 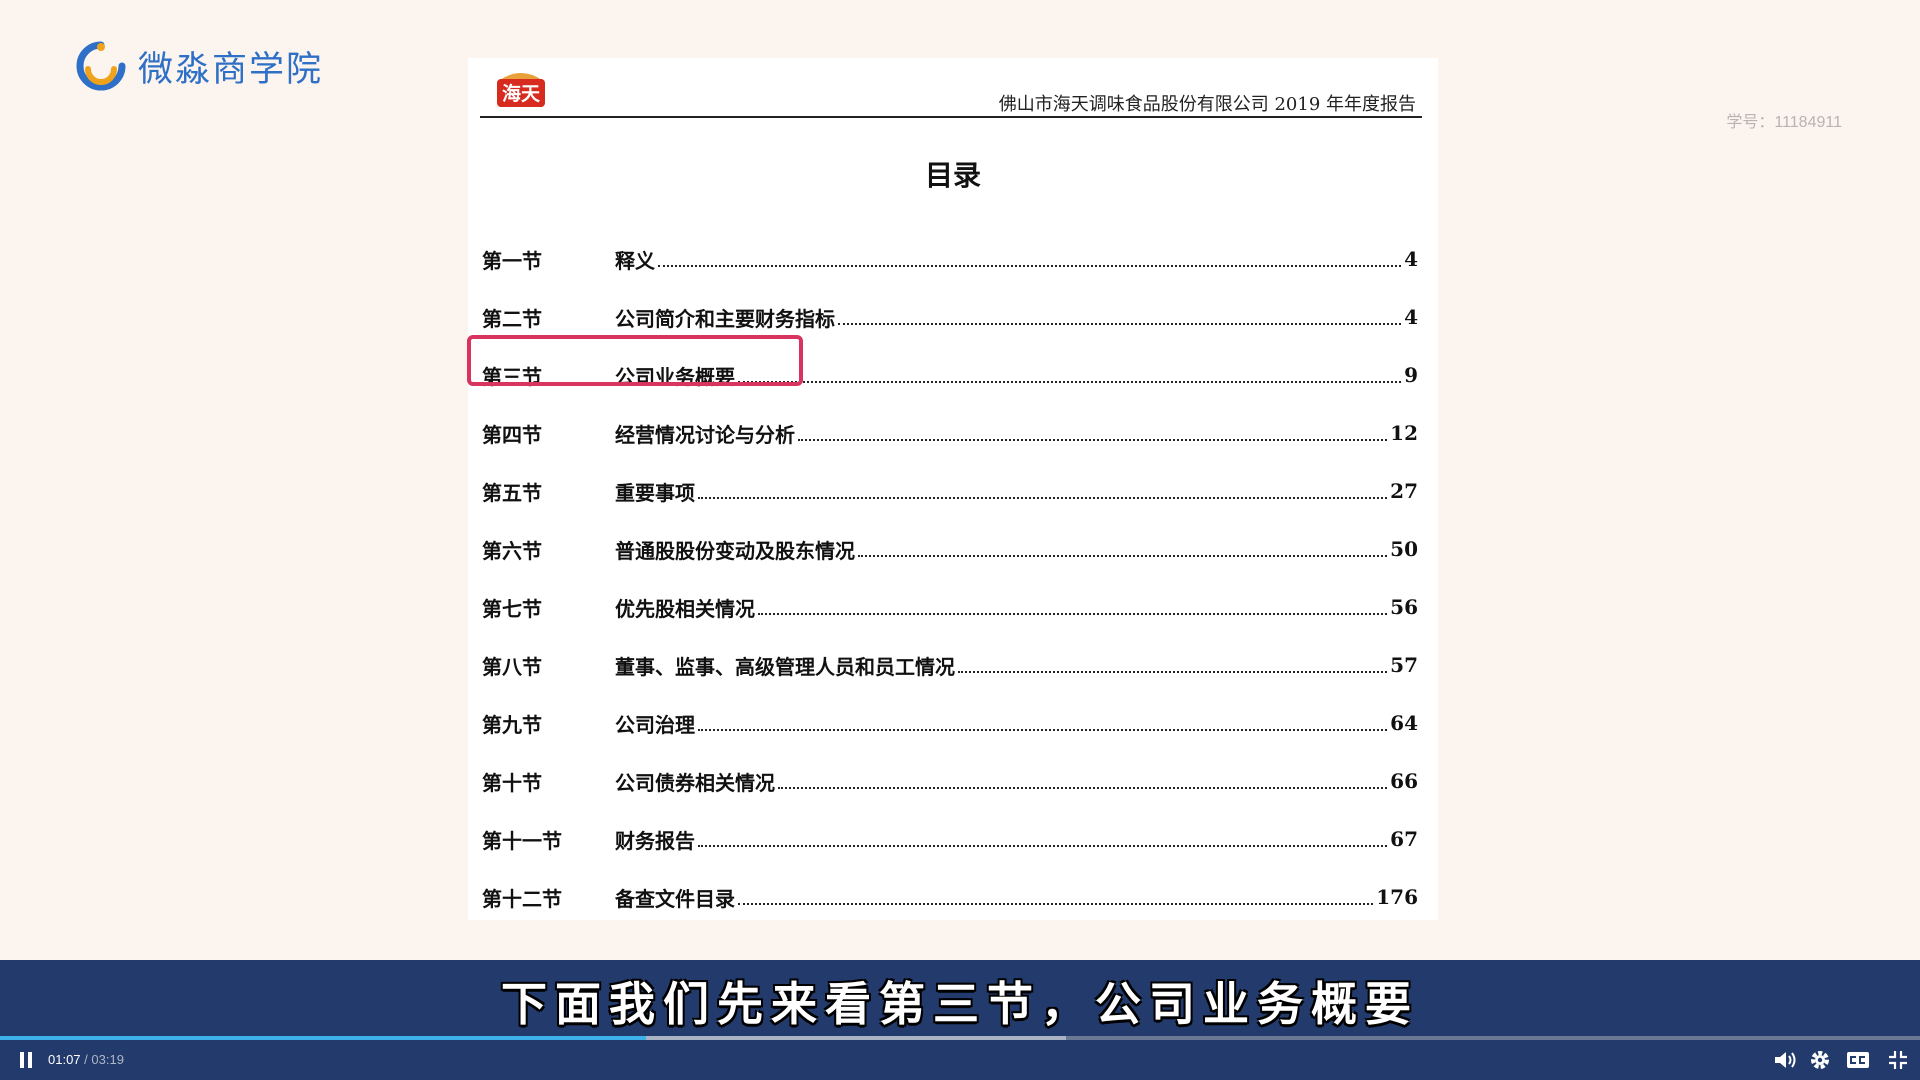 I want to click on volume-button, so click(x=1785, y=1060).